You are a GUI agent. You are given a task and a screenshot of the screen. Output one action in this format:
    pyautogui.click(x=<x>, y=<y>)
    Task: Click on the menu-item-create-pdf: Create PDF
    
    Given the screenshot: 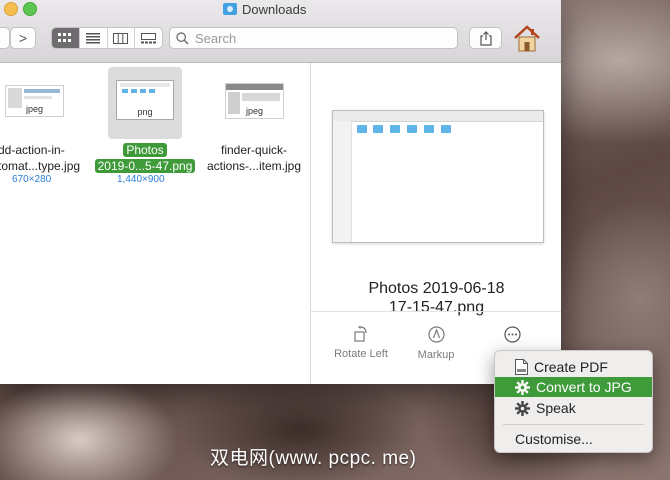 What is the action you would take?
    pyautogui.click(x=573, y=367)
    